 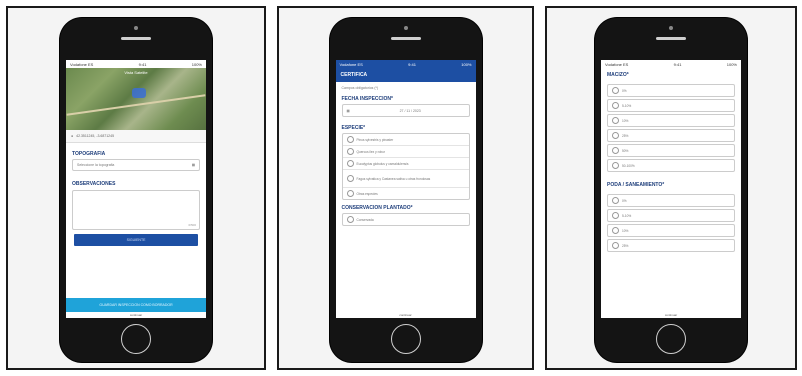 What do you see at coordinates (628, 165) in the screenshot?
I see `option-label: 50-100%` at bounding box center [628, 165].